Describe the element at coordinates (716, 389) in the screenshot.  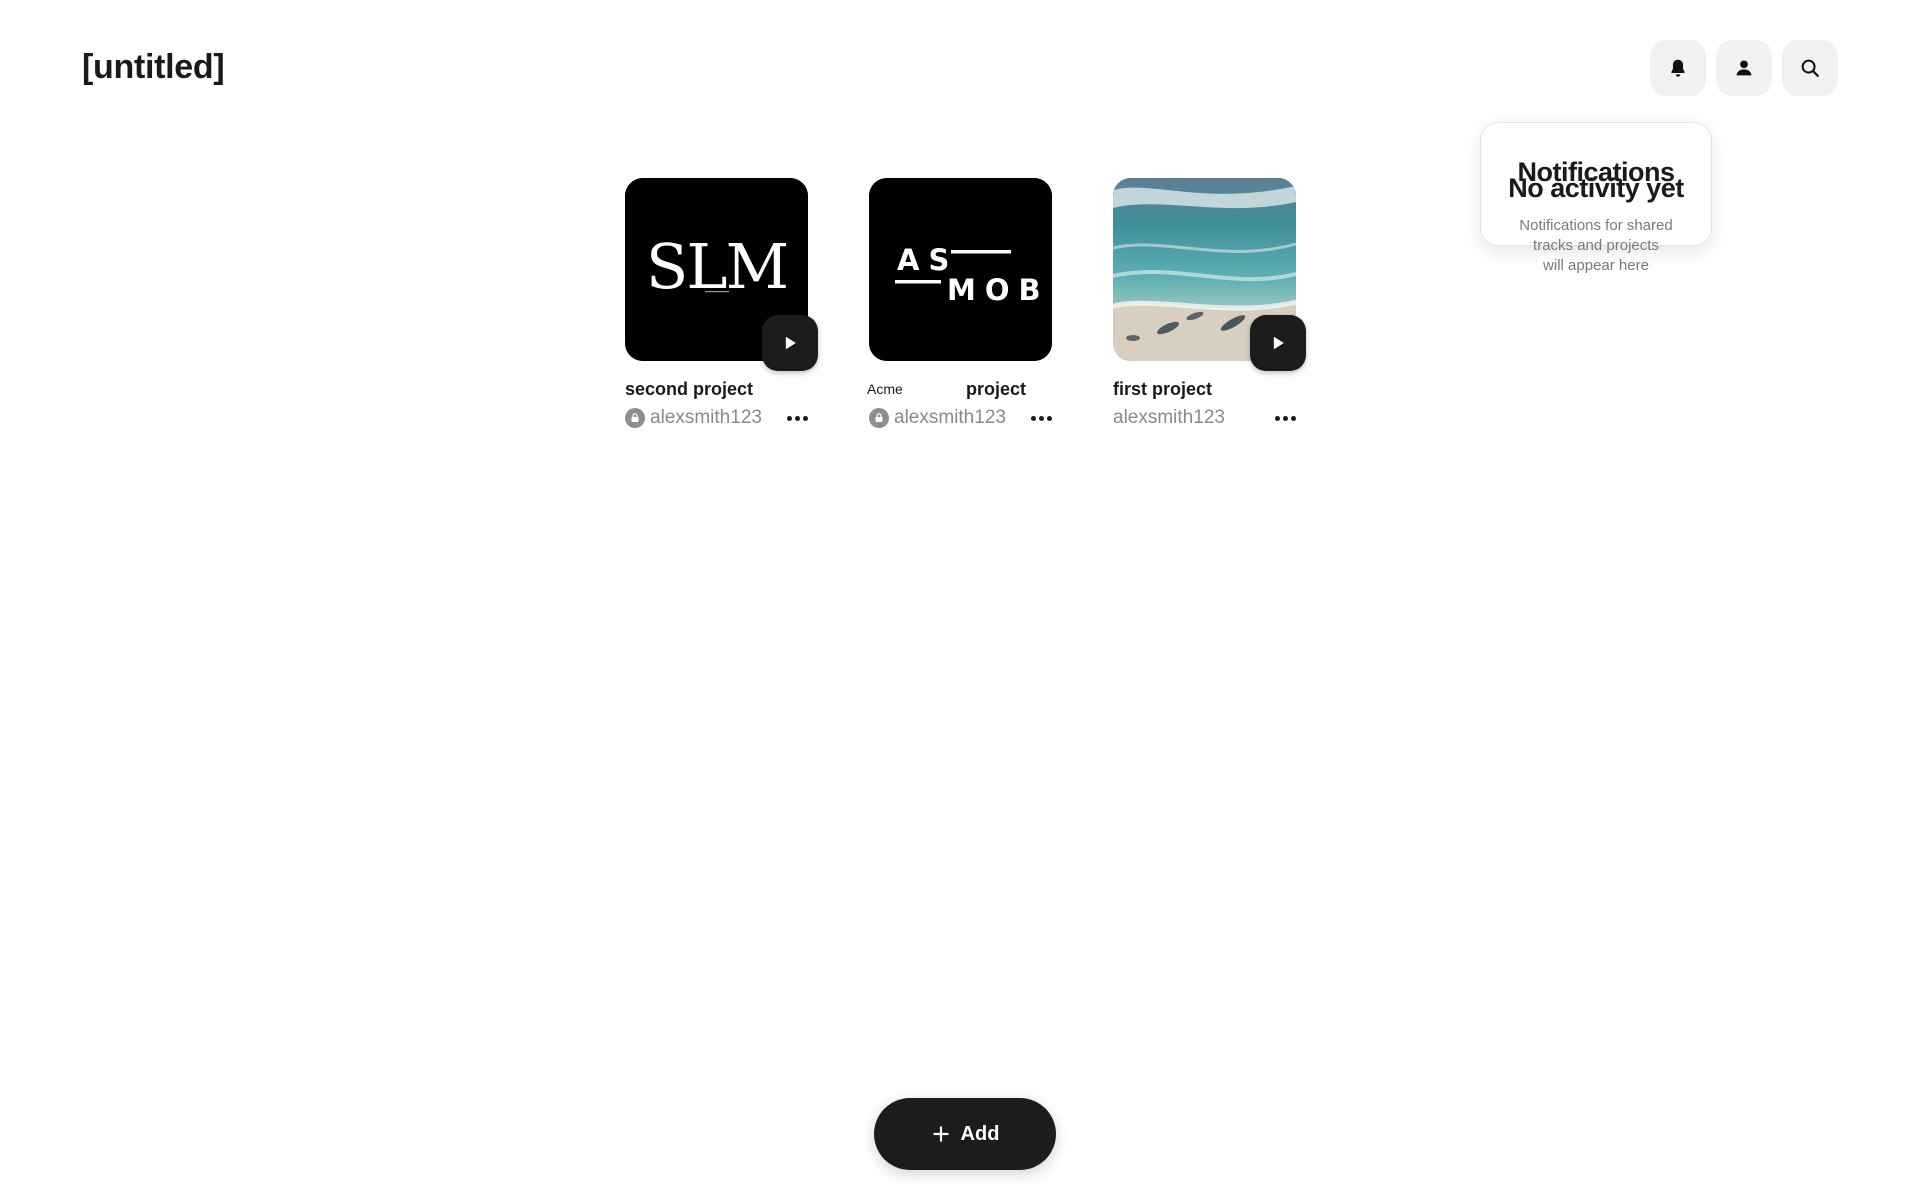
I see `project-title: second project` at that location.